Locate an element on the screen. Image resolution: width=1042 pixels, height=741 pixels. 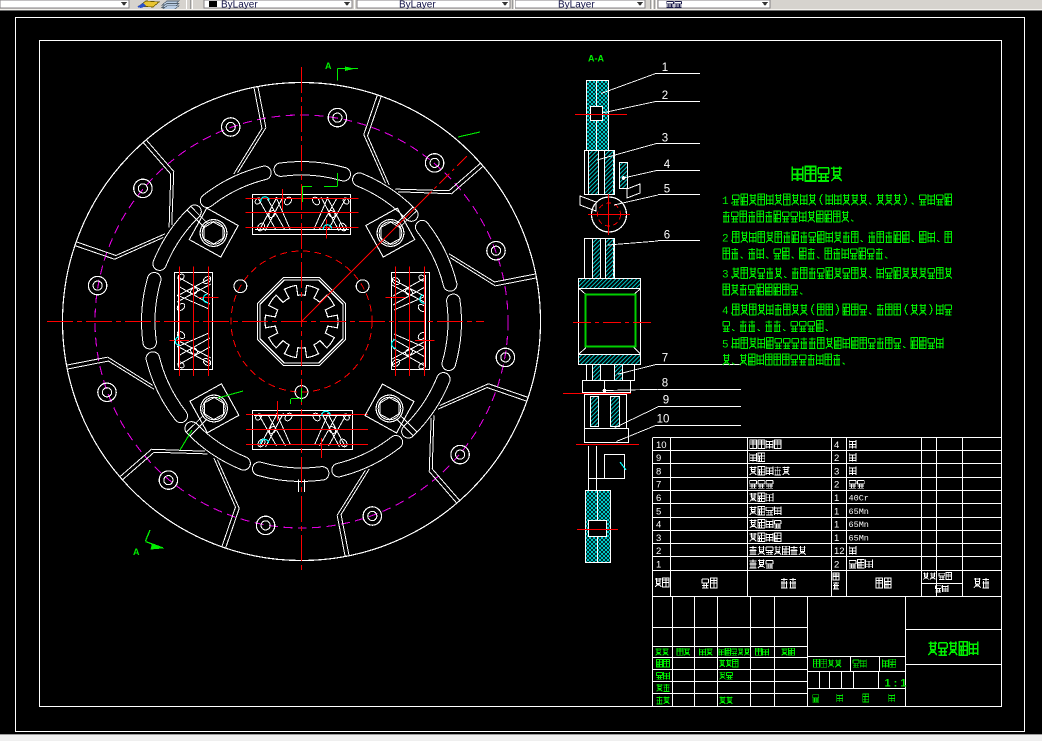
svg-text: 40Cr is located at coordinates (859, 499).